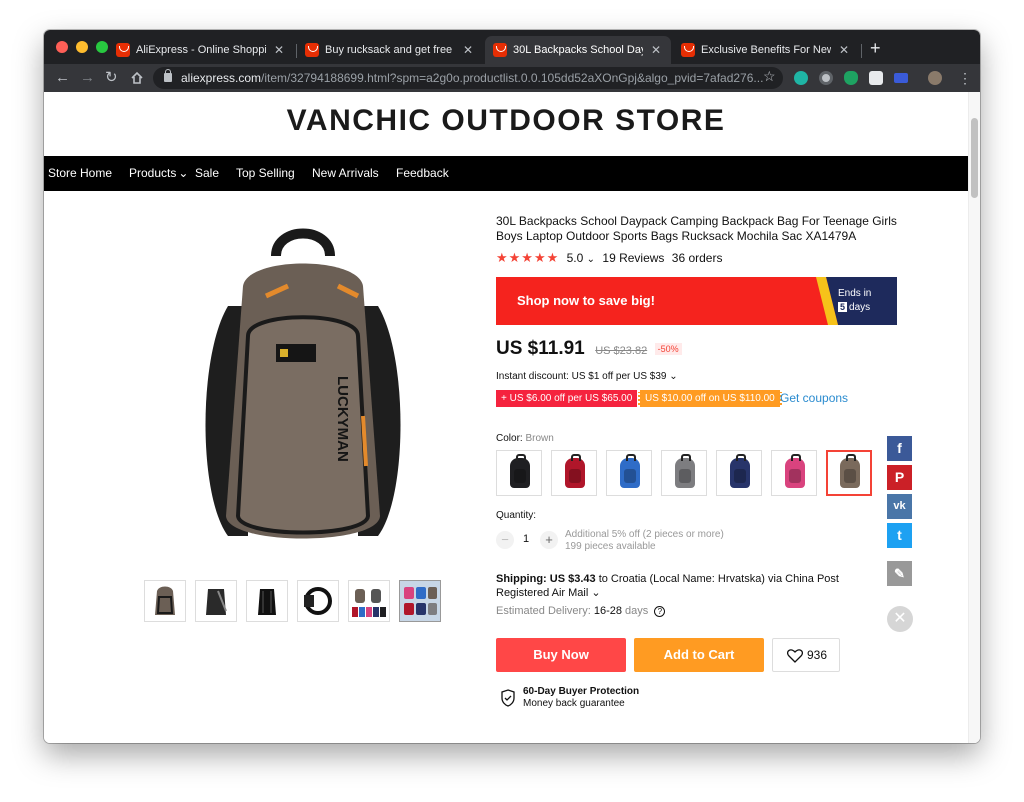  Describe the element at coordinates (207, 173) in the screenshot. I see `nav-sale: Sale` at that location.